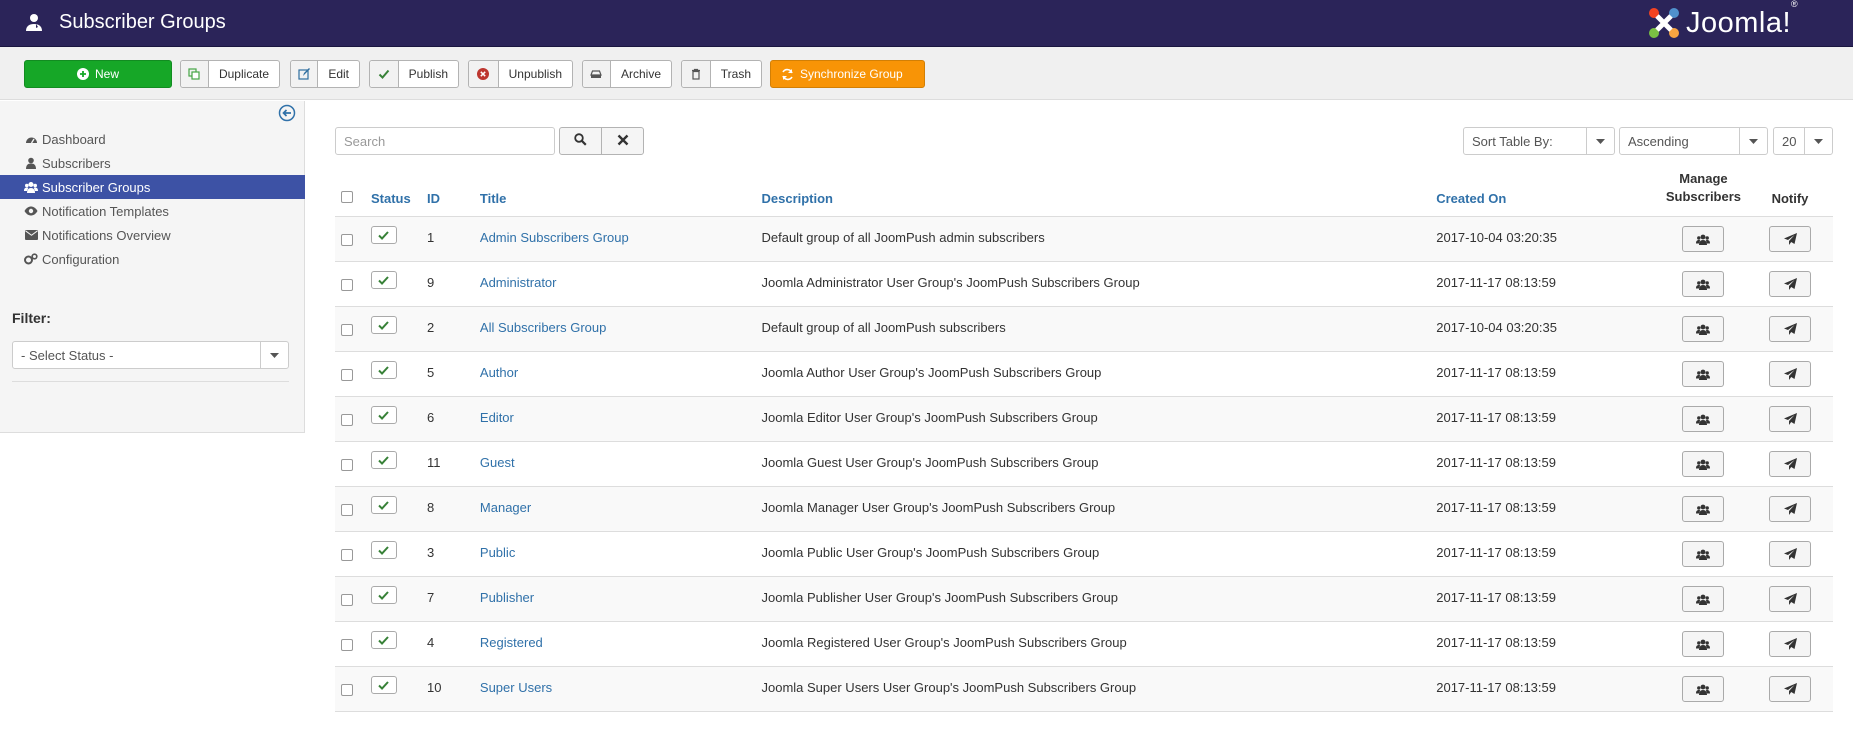 This screenshot has width=1853, height=734. I want to click on created-on-header: Created On, so click(1545, 193).